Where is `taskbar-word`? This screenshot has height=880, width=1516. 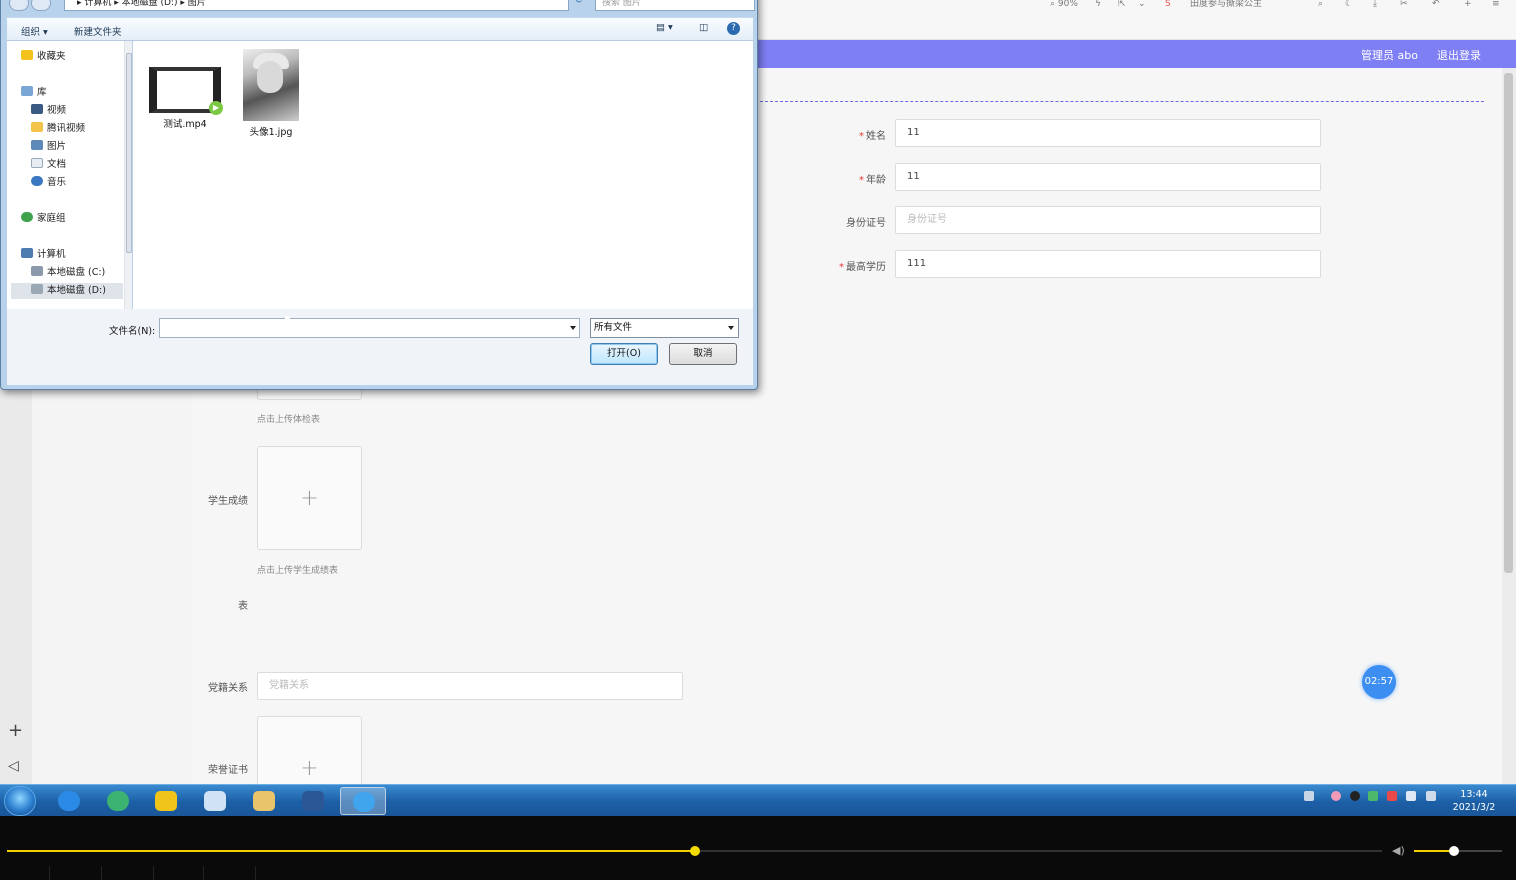
taskbar-word is located at coordinates (313, 801).